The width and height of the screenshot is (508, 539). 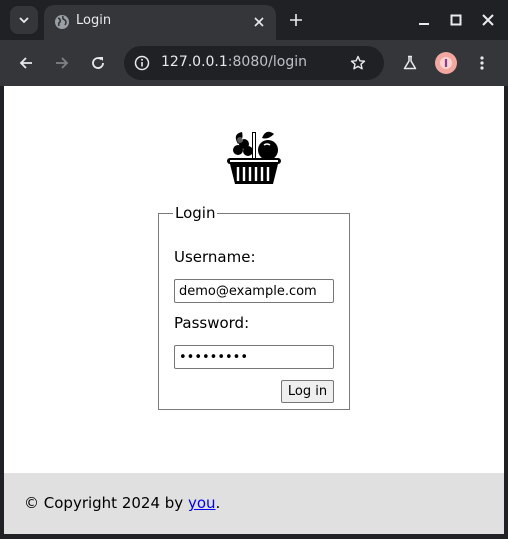 What do you see at coordinates (195, 213) in the screenshot?
I see `form-legend: Login` at bounding box center [195, 213].